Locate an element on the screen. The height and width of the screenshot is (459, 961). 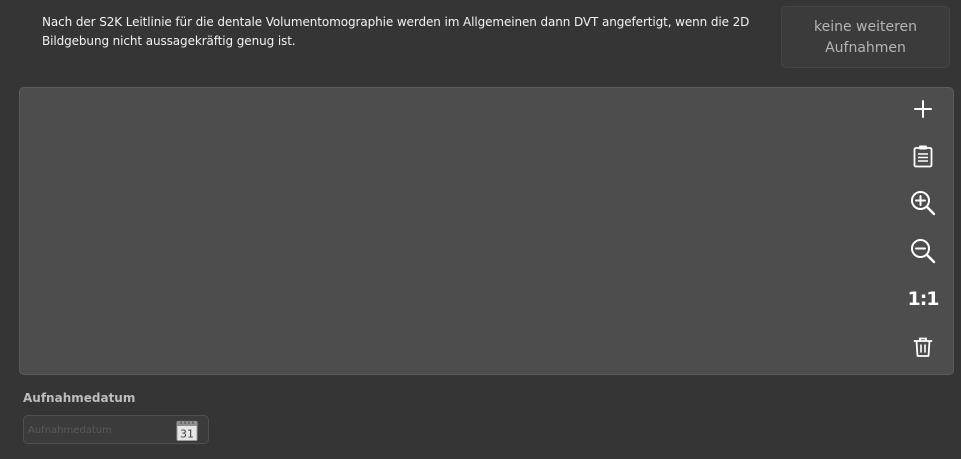
zoom-out-button is located at coordinates (923, 251).